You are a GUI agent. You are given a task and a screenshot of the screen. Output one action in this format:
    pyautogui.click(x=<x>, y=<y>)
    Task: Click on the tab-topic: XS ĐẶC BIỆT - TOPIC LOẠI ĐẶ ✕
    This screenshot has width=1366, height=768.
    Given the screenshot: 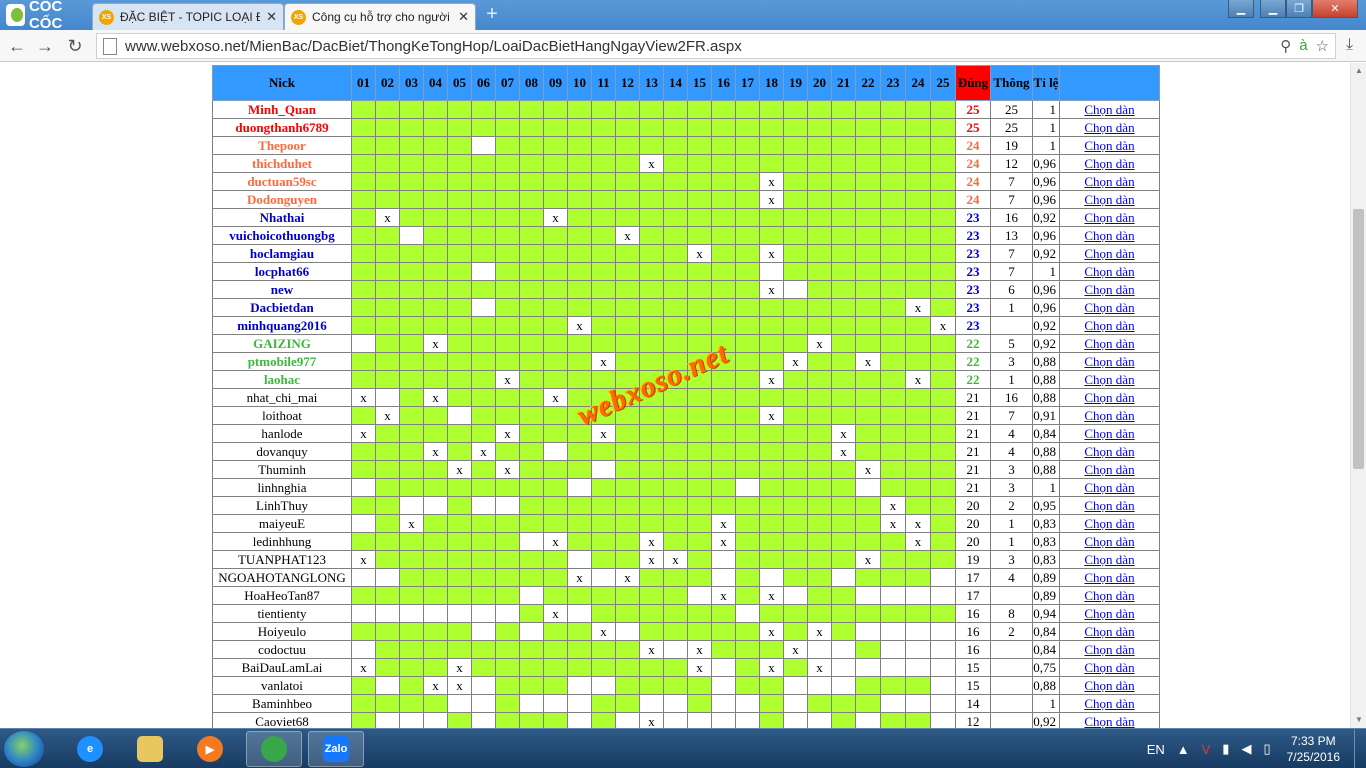 What is the action you would take?
    pyautogui.click(x=188, y=16)
    